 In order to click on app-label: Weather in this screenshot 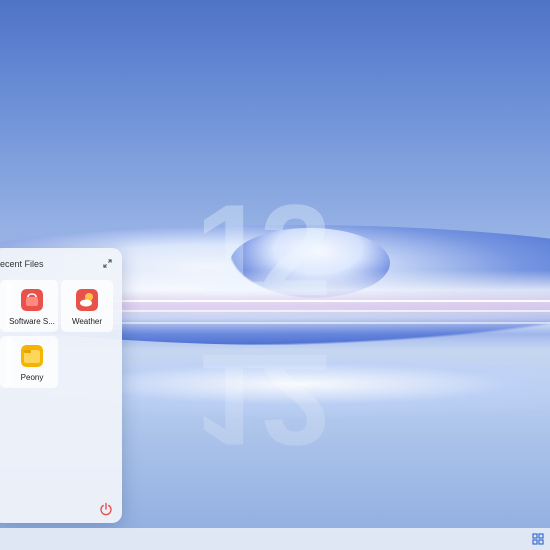, I will do `click(87, 321)`.